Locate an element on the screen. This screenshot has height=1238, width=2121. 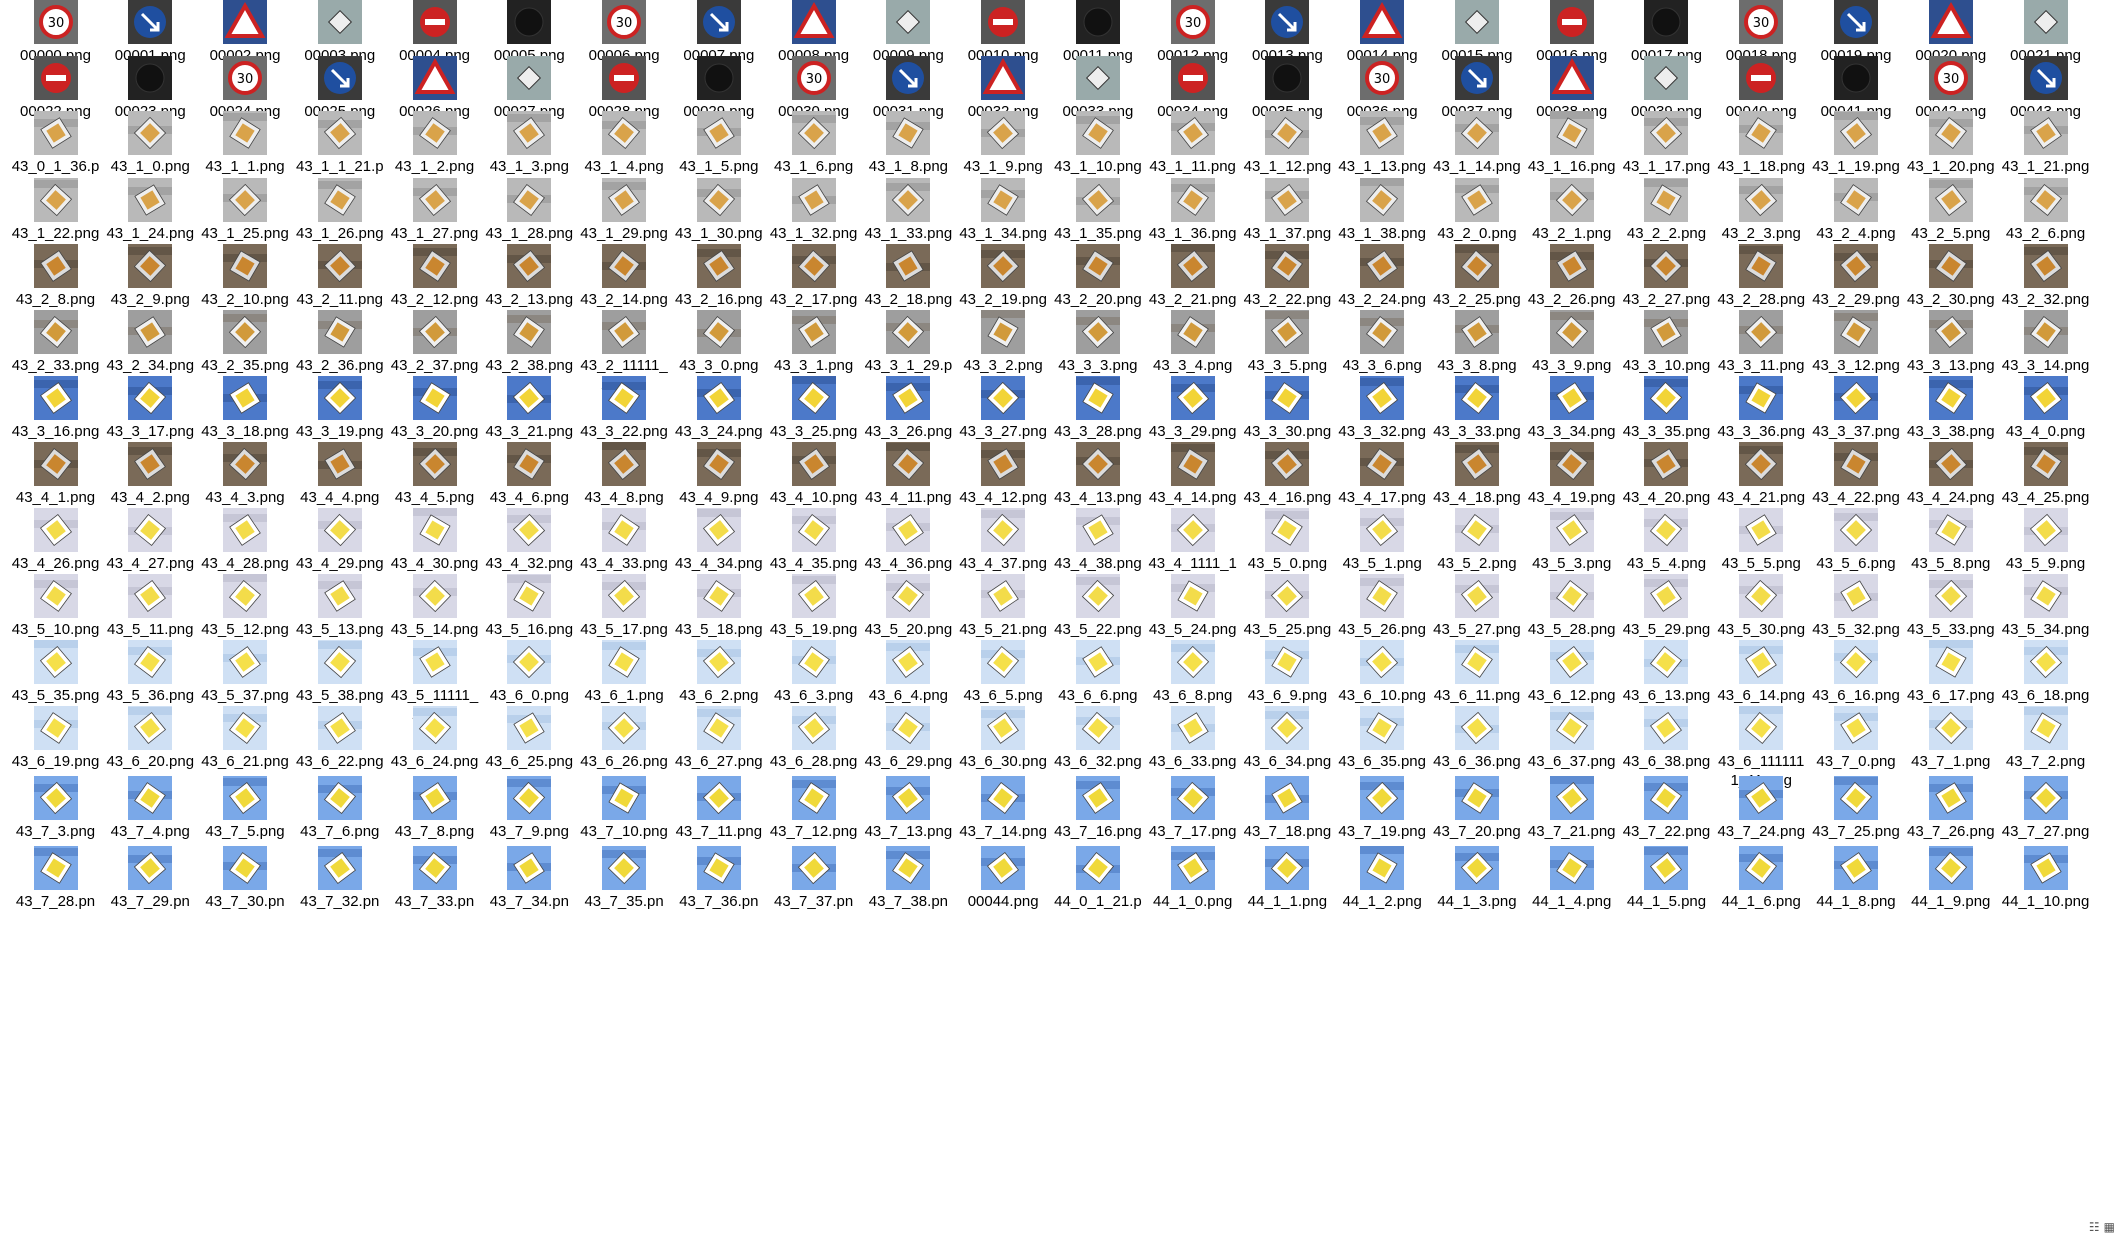
file-item: 43_3_28.png is located at coordinates (1097, 408).